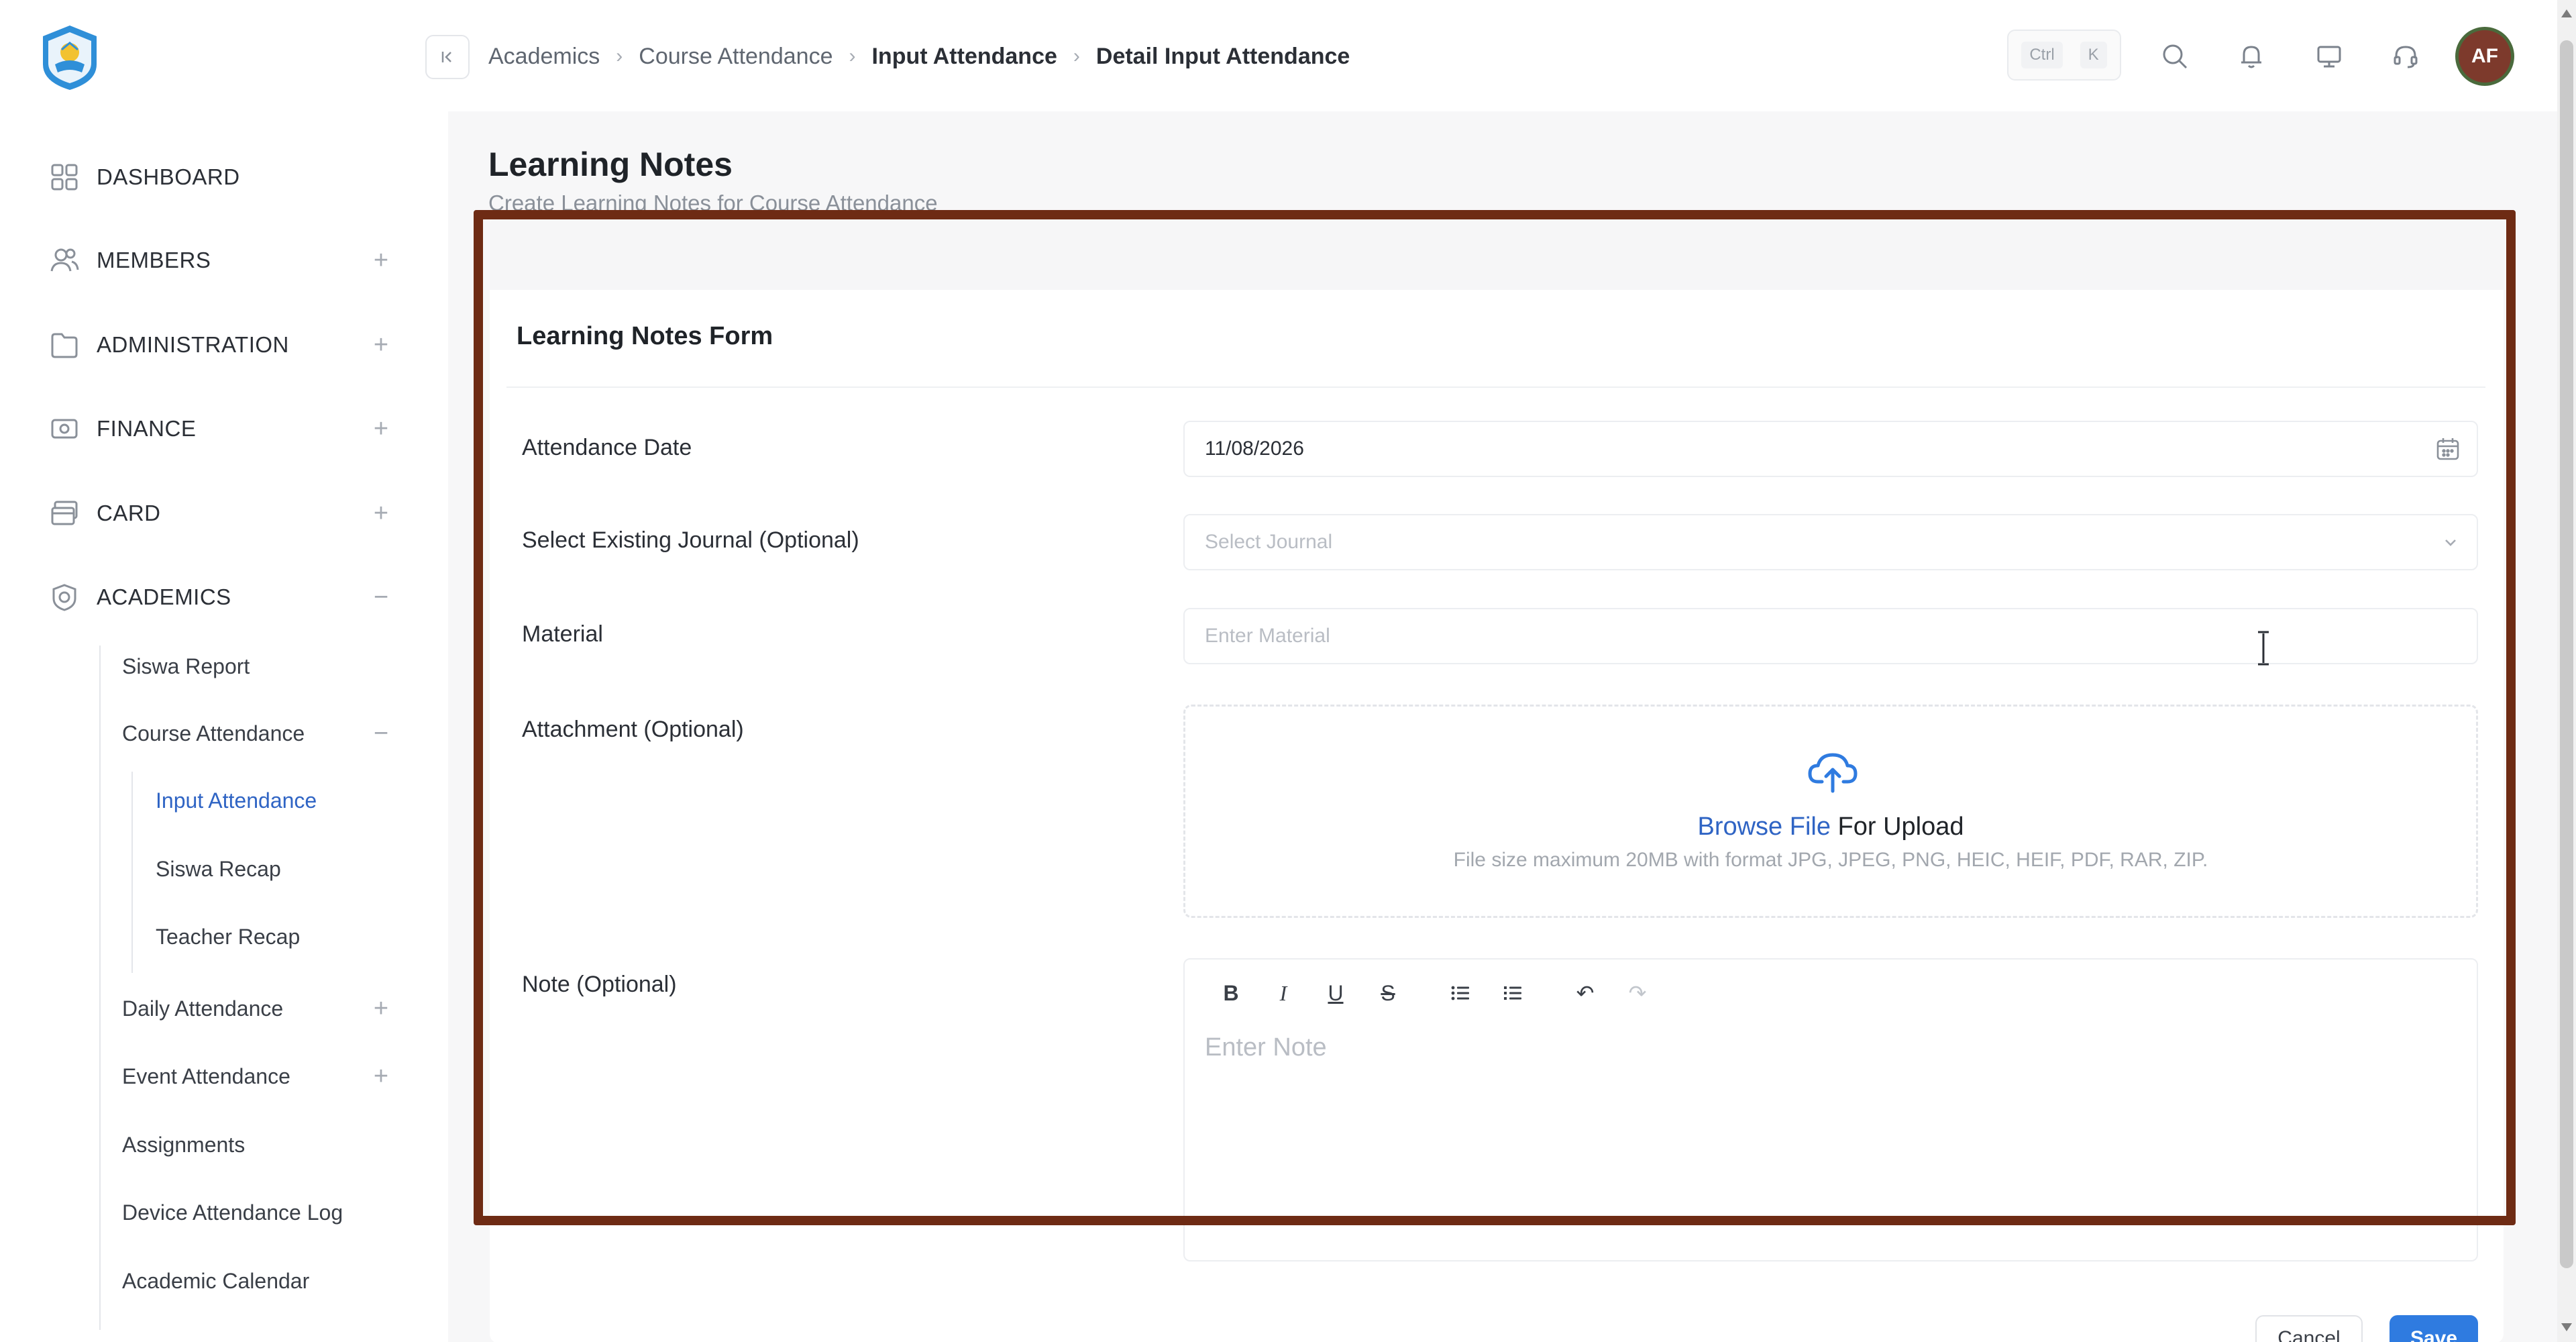  I want to click on user-avatar: AF, so click(2484, 56).